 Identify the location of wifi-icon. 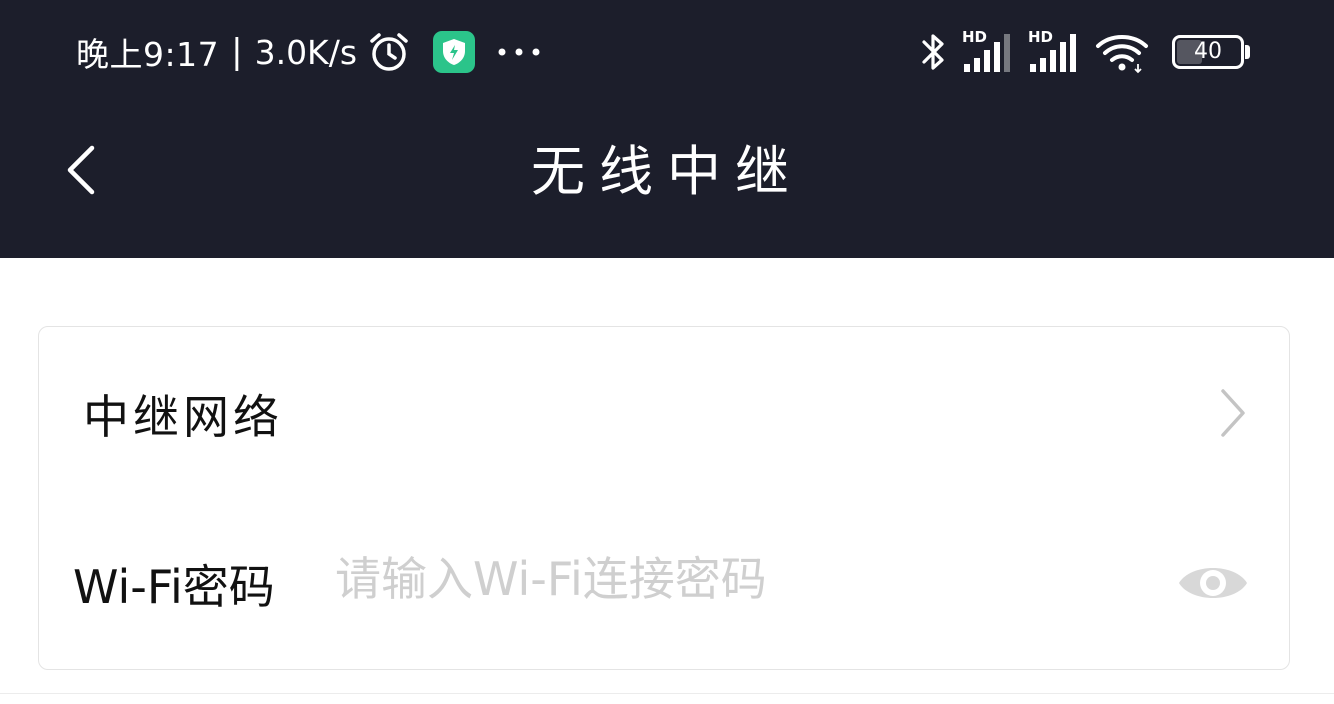
(1122, 52).